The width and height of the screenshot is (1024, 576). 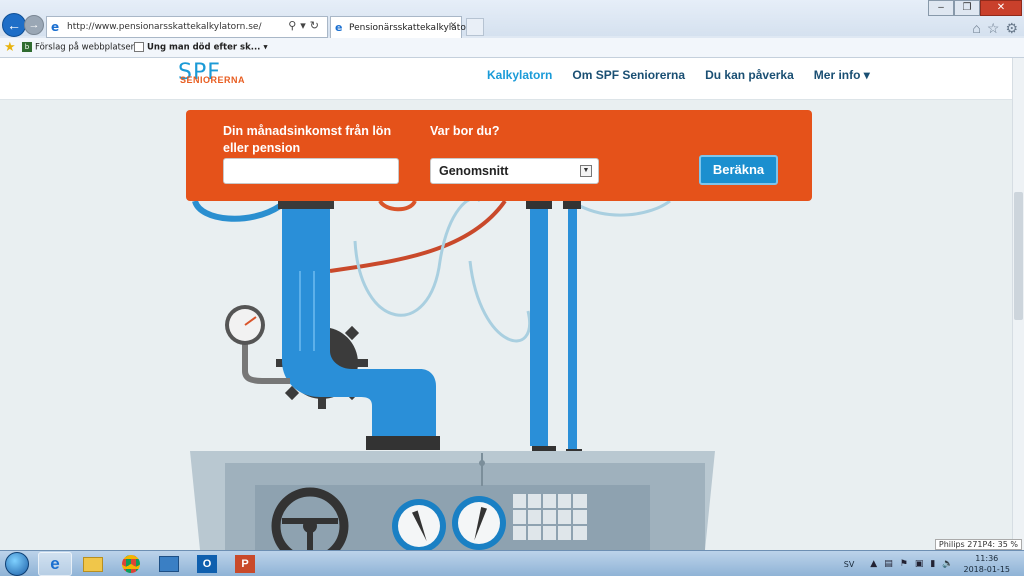 I want to click on system-tray: SV ▲ ▤ ⚑ ▣ ▮ 🔈 11:36 2018-01-15, so click(x=934, y=563).